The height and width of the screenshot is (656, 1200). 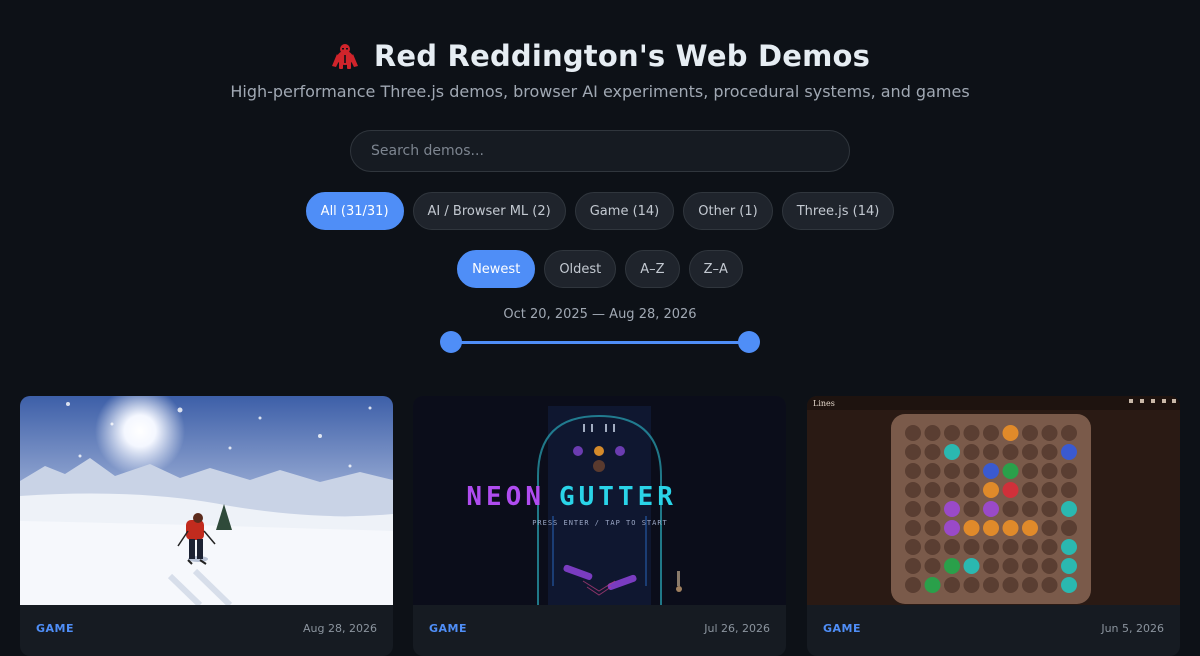 I want to click on card-meta: GAME Jul 26, 2026, so click(x=599, y=630).